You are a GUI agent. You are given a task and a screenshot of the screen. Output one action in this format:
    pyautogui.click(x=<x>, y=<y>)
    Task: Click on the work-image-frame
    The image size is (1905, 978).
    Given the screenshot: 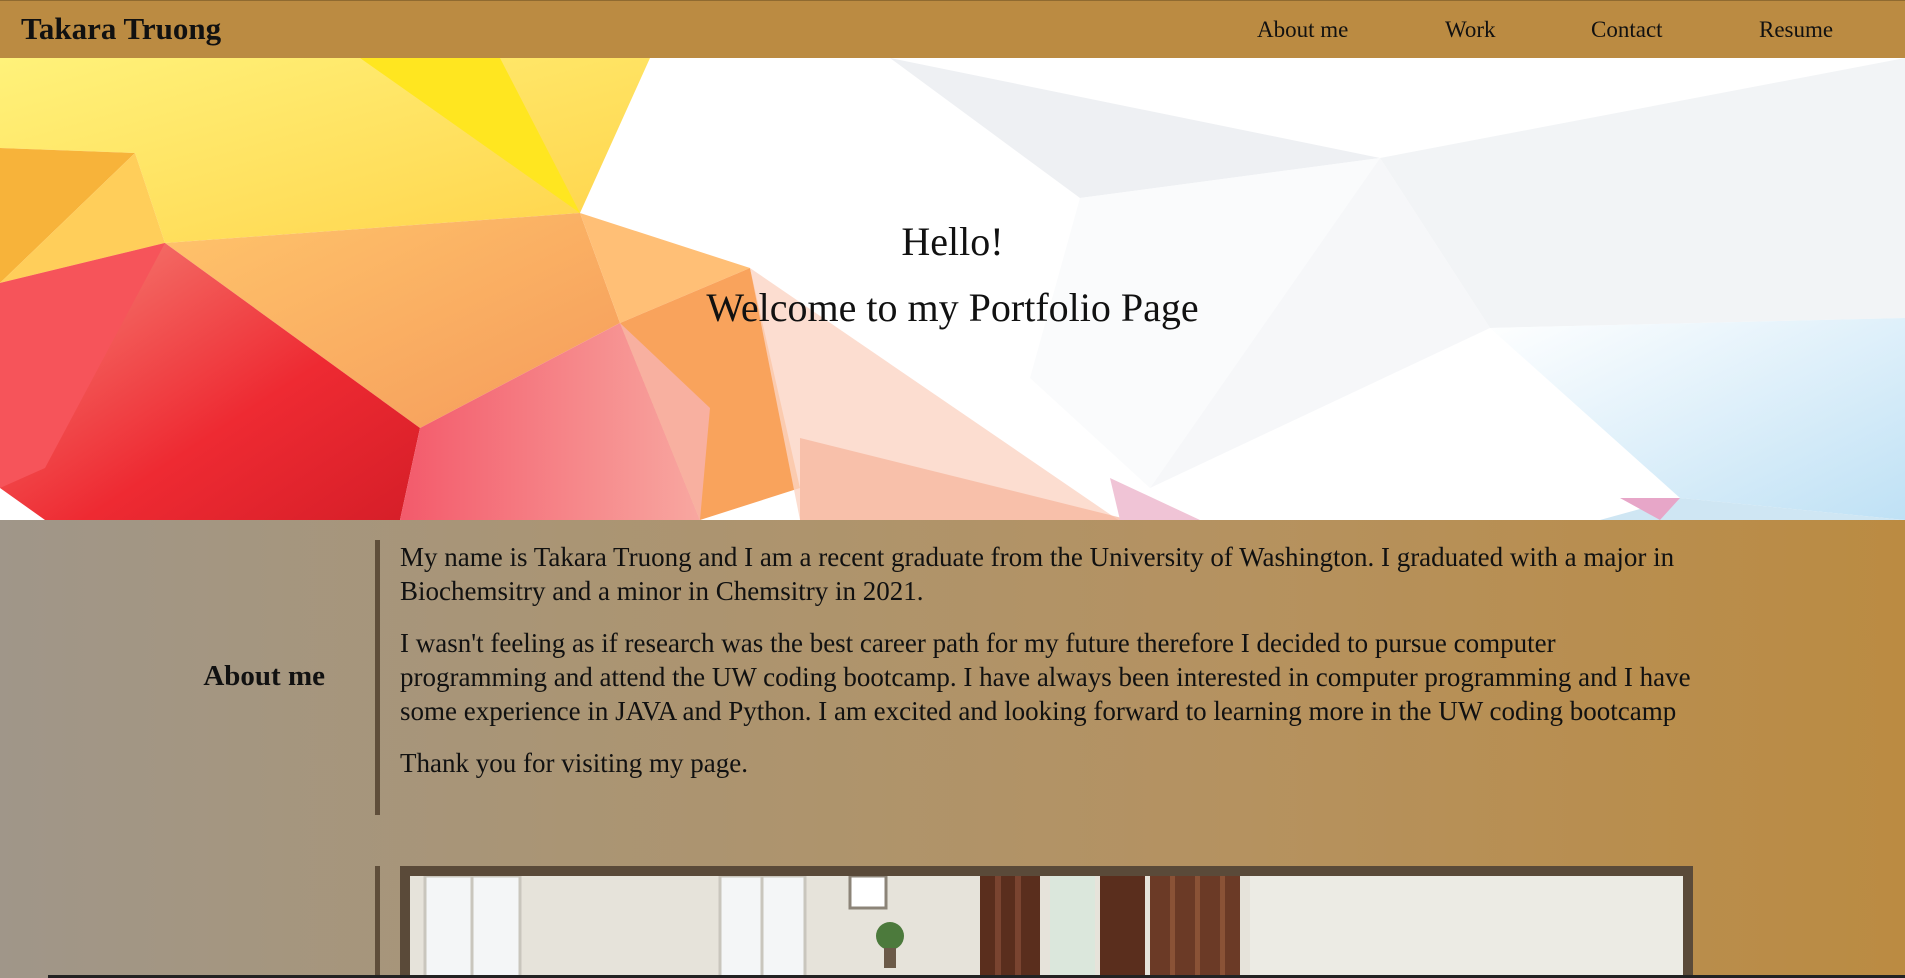 What is the action you would take?
    pyautogui.click(x=1046, y=922)
    